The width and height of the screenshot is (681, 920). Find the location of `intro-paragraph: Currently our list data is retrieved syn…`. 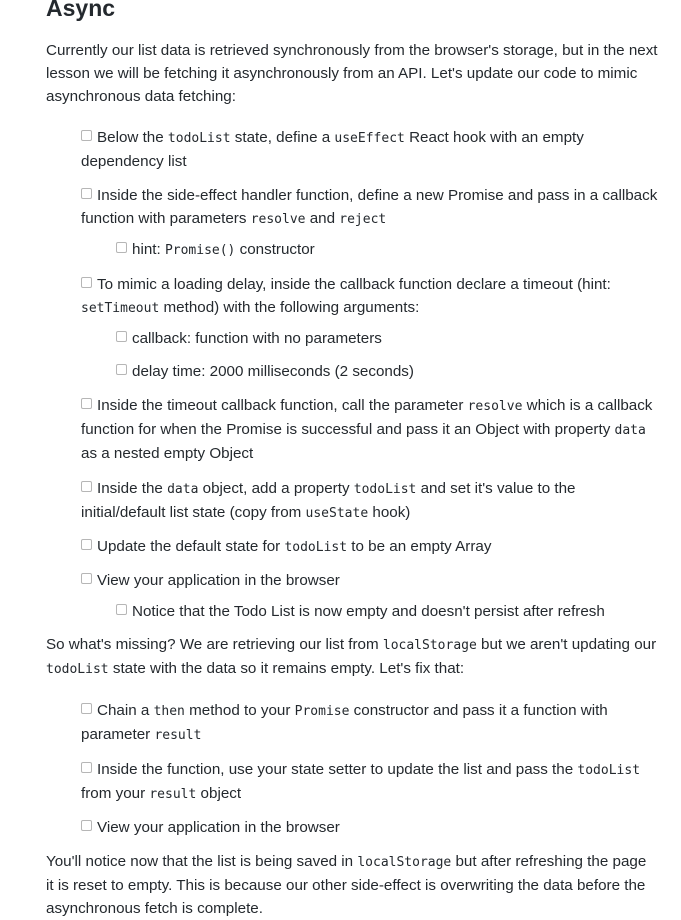

intro-paragraph: Currently our list data is retrieved syn… is located at coordinates (352, 73).